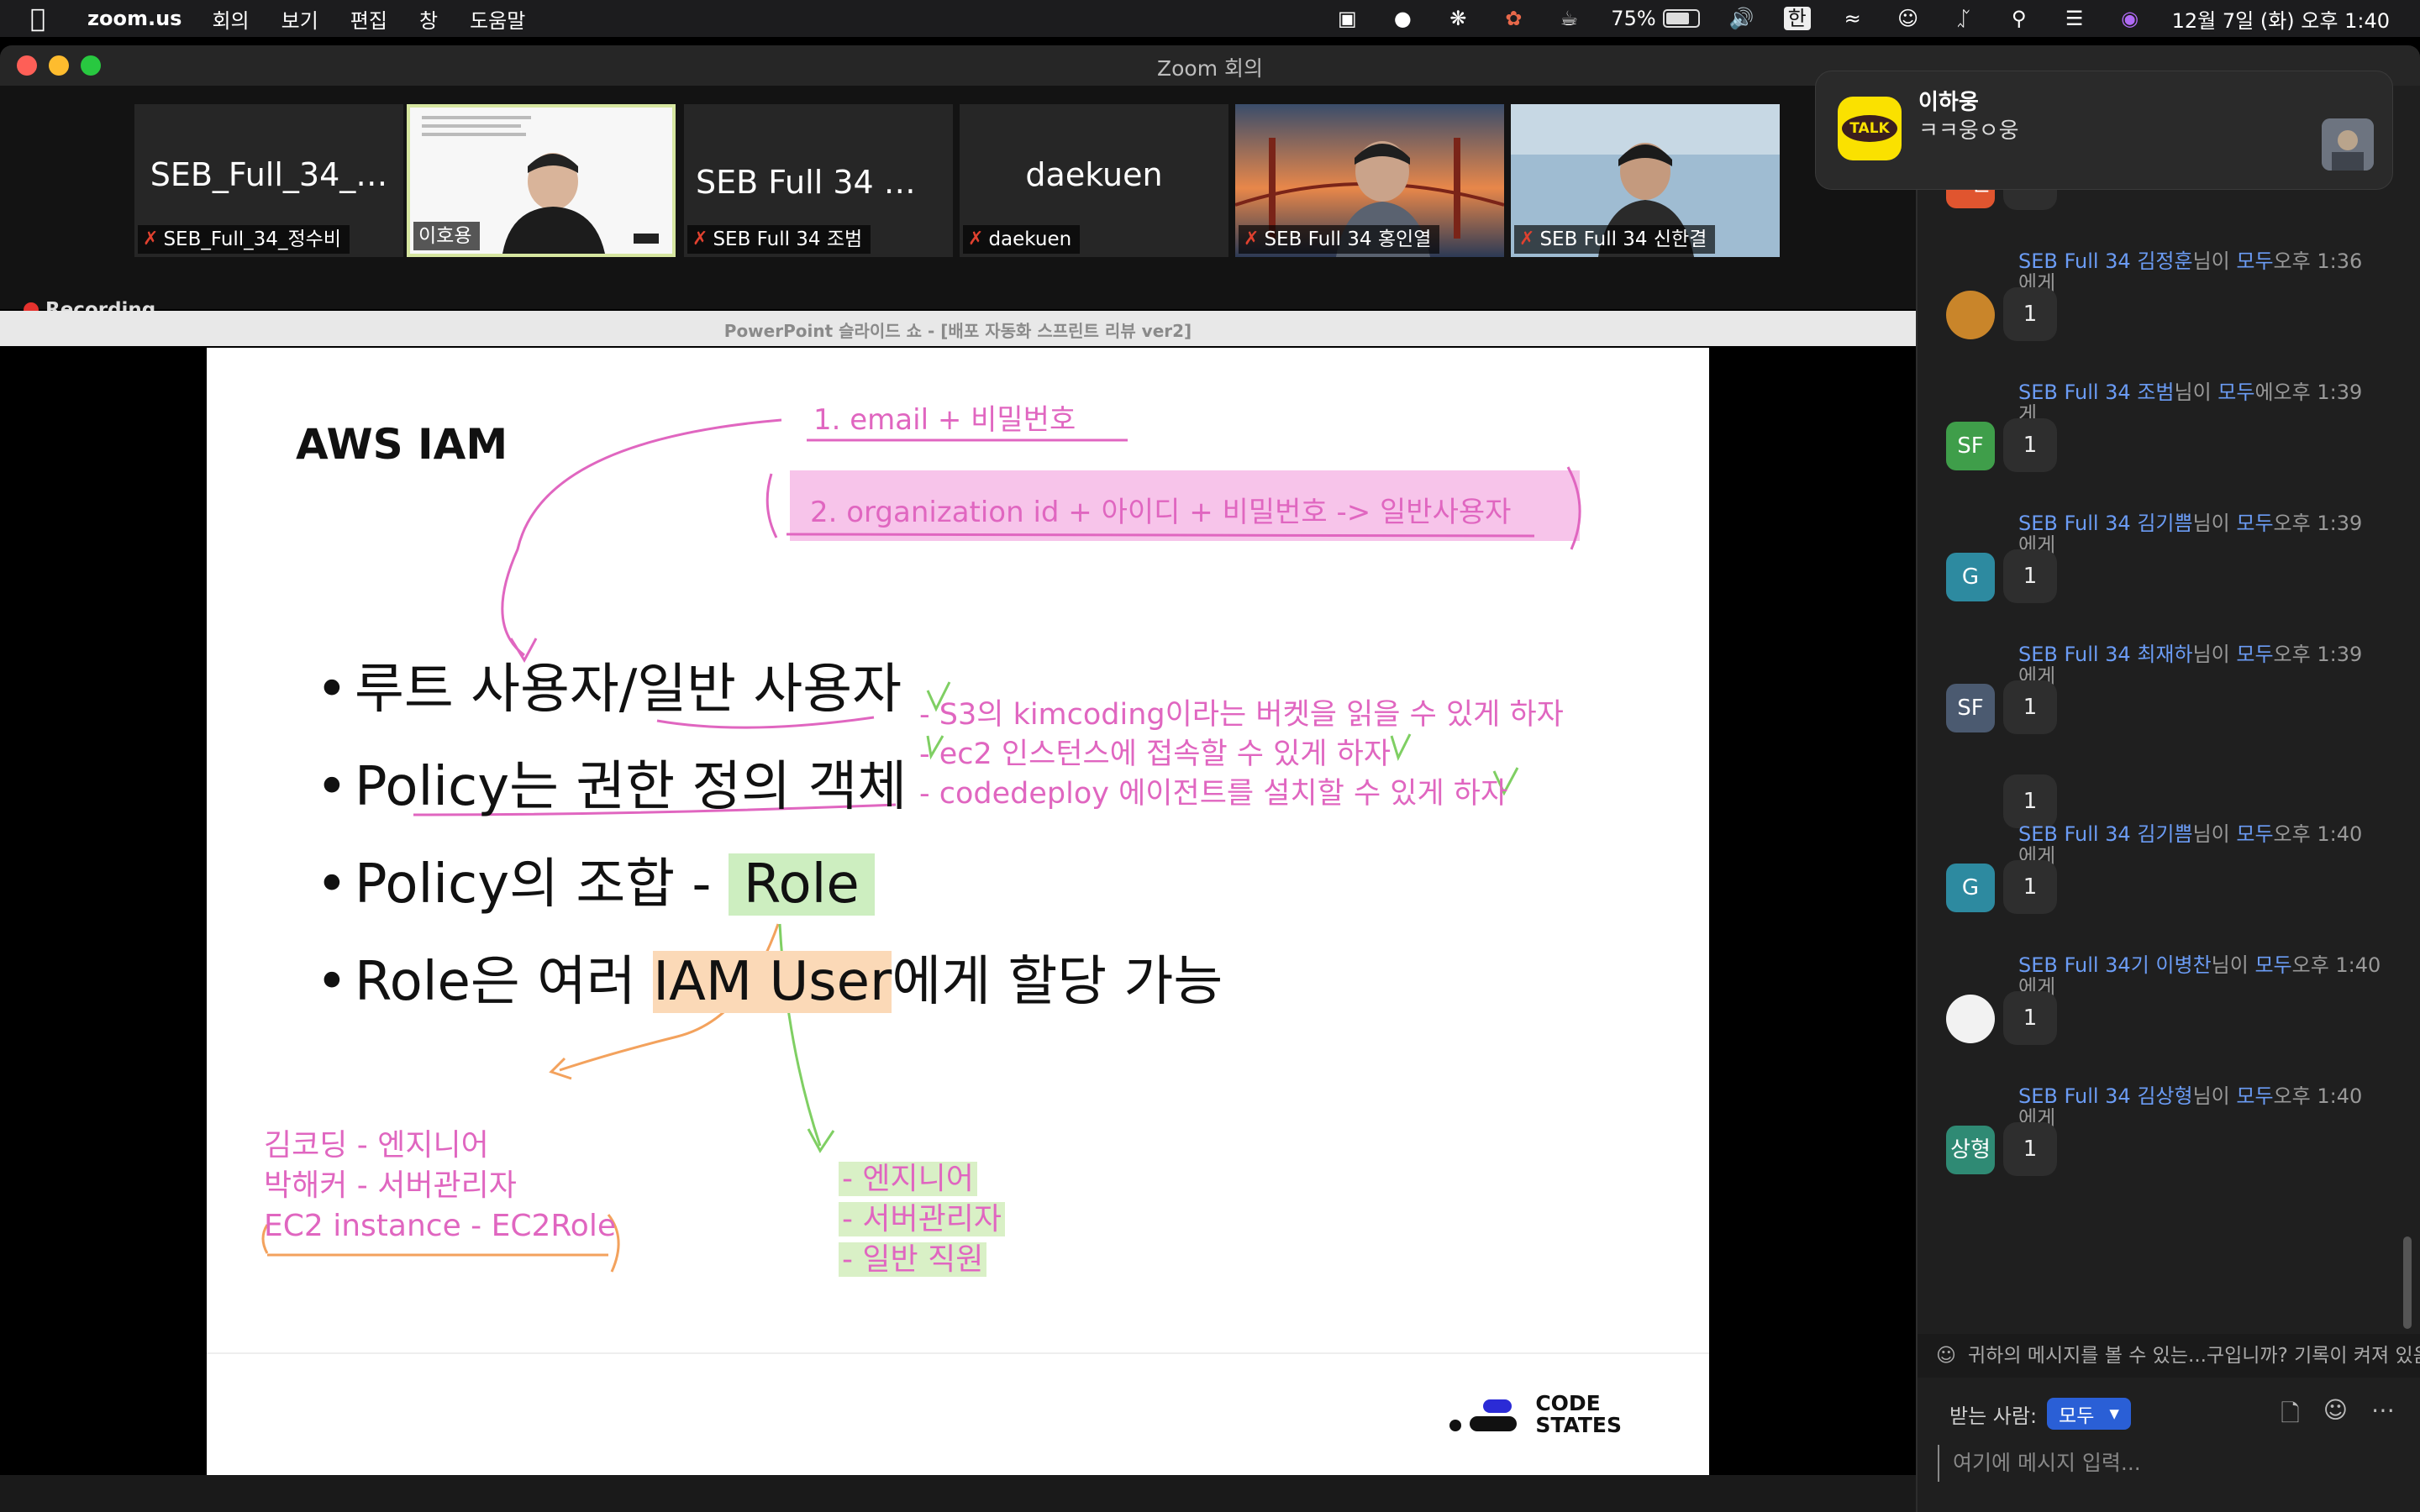  What do you see at coordinates (908, 1179) in the screenshot?
I see `role-example: - 엔지니어` at bounding box center [908, 1179].